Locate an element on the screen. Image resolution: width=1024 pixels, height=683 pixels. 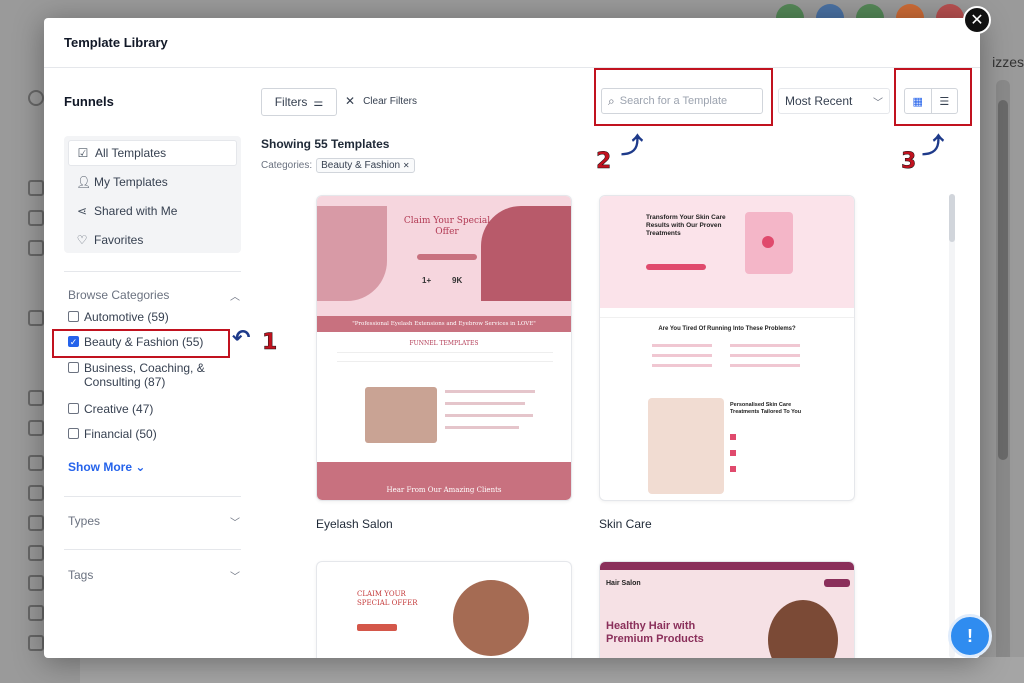
top-bar is located at coordinates (727, 566).